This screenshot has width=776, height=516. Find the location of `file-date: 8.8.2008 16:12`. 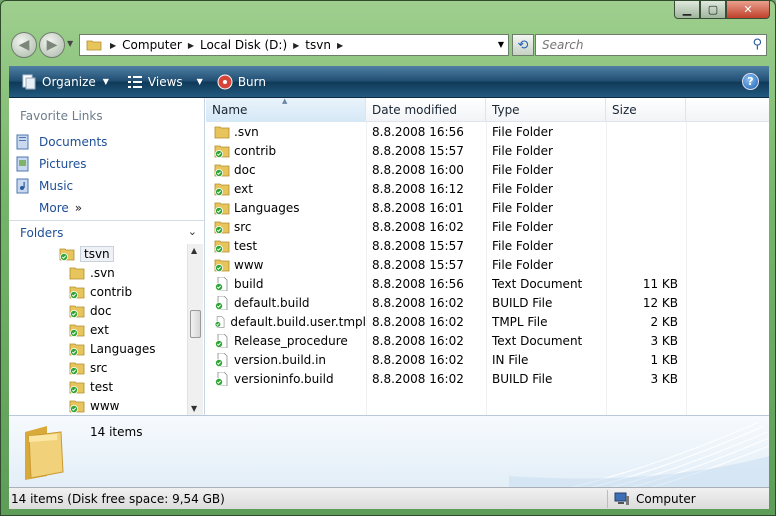

file-date: 8.8.2008 16:12 is located at coordinates (418, 188).